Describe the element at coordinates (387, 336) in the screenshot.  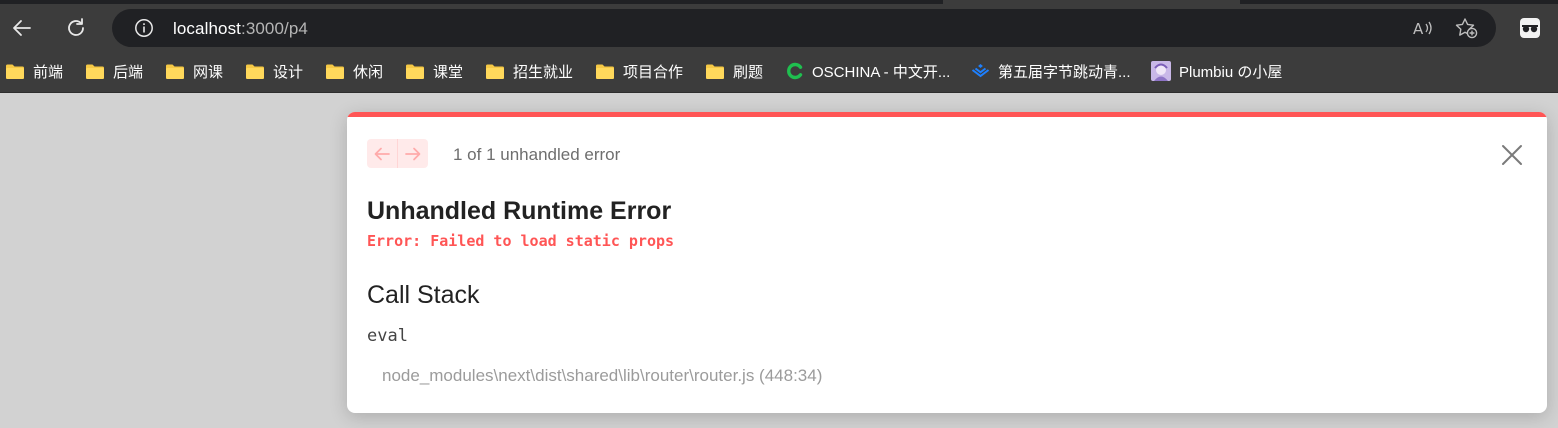
I see `stack-frame-function: eval` at that location.